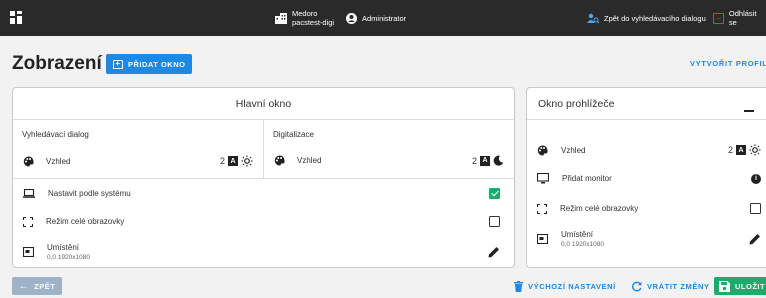 This screenshot has width=766, height=298. What do you see at coordinates (389, 160) in the screenshot?
I see `digitization-appearance-row: Vzhled 2 A` at bounding box center [389, 160].